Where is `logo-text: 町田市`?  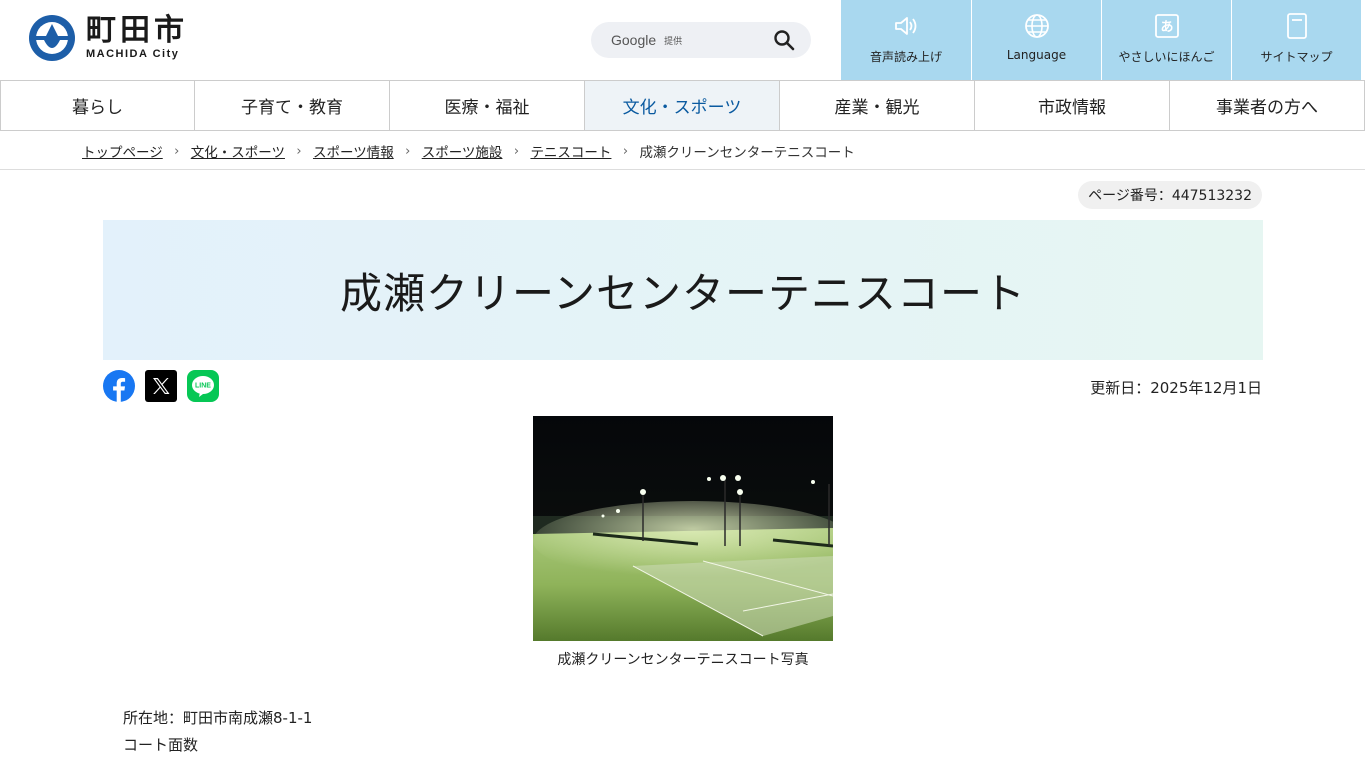 logo-text: 町田市 is located at coordinates (137, 30).